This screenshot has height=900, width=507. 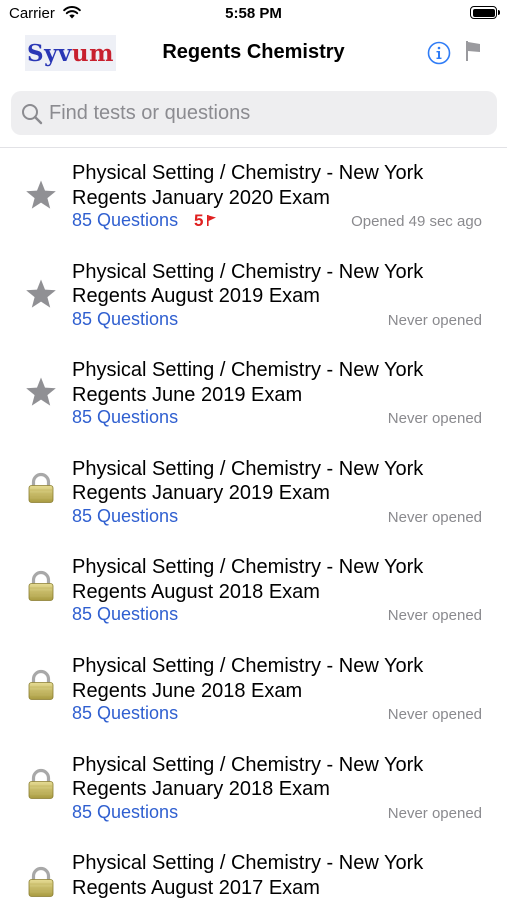 I want to click on exam-title-line2: Regents August 2017 Exam, so click(x=196, y=887).